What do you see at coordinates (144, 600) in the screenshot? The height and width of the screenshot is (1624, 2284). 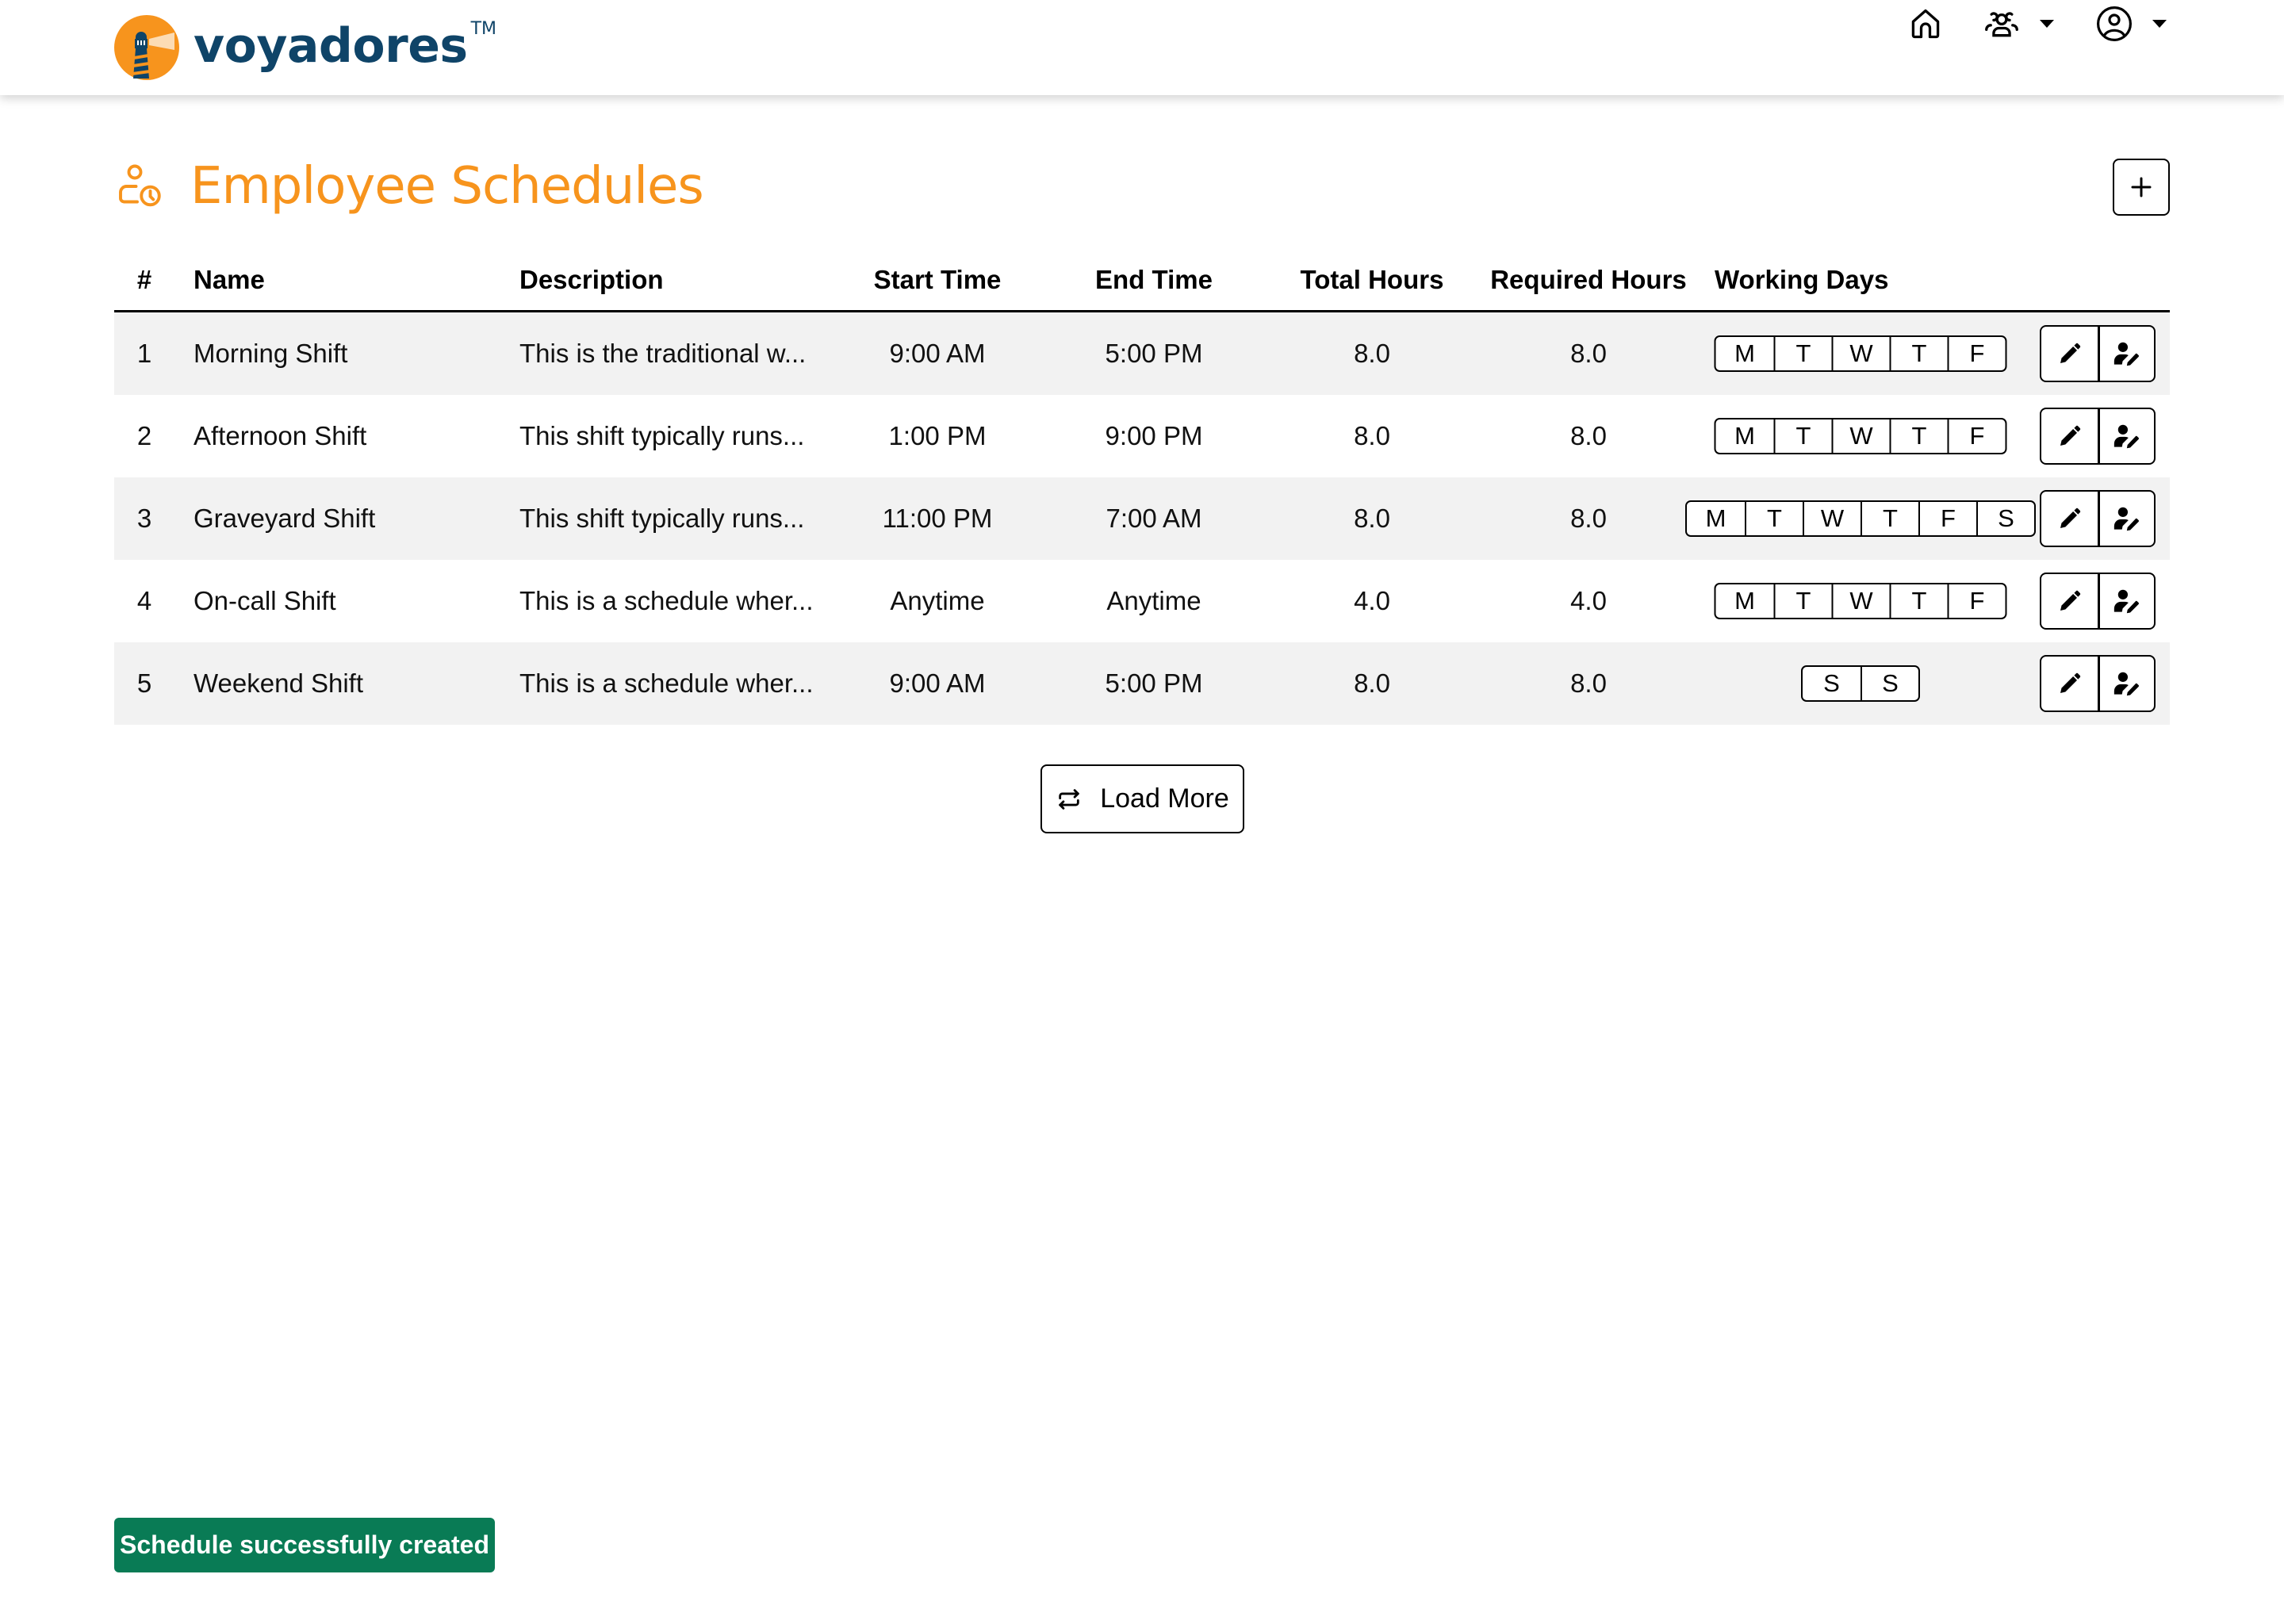 I see `row-number: 4` at bounding box center [144, 600].